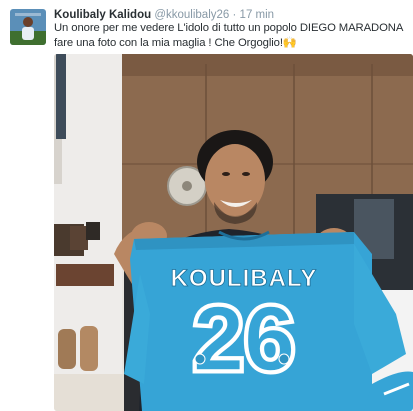 Image resolution: width=413 pixels, height=411 pixels. What do you see at coordinates (102, 15) in the screenshot?
I see `author-name: Koulibaly Kalidou` at bounding box center [102, 15].